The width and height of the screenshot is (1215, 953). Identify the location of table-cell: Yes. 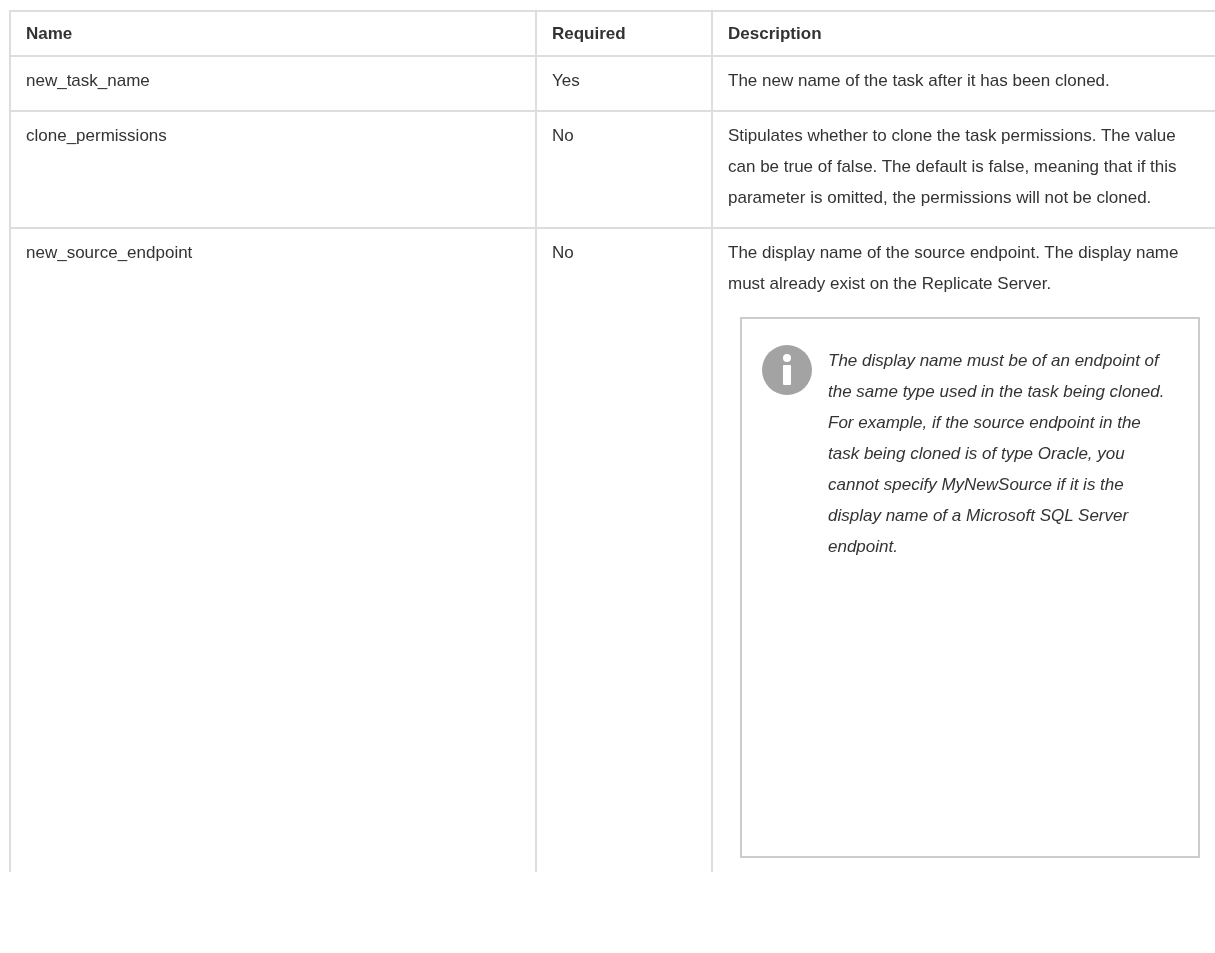
(625, 84).